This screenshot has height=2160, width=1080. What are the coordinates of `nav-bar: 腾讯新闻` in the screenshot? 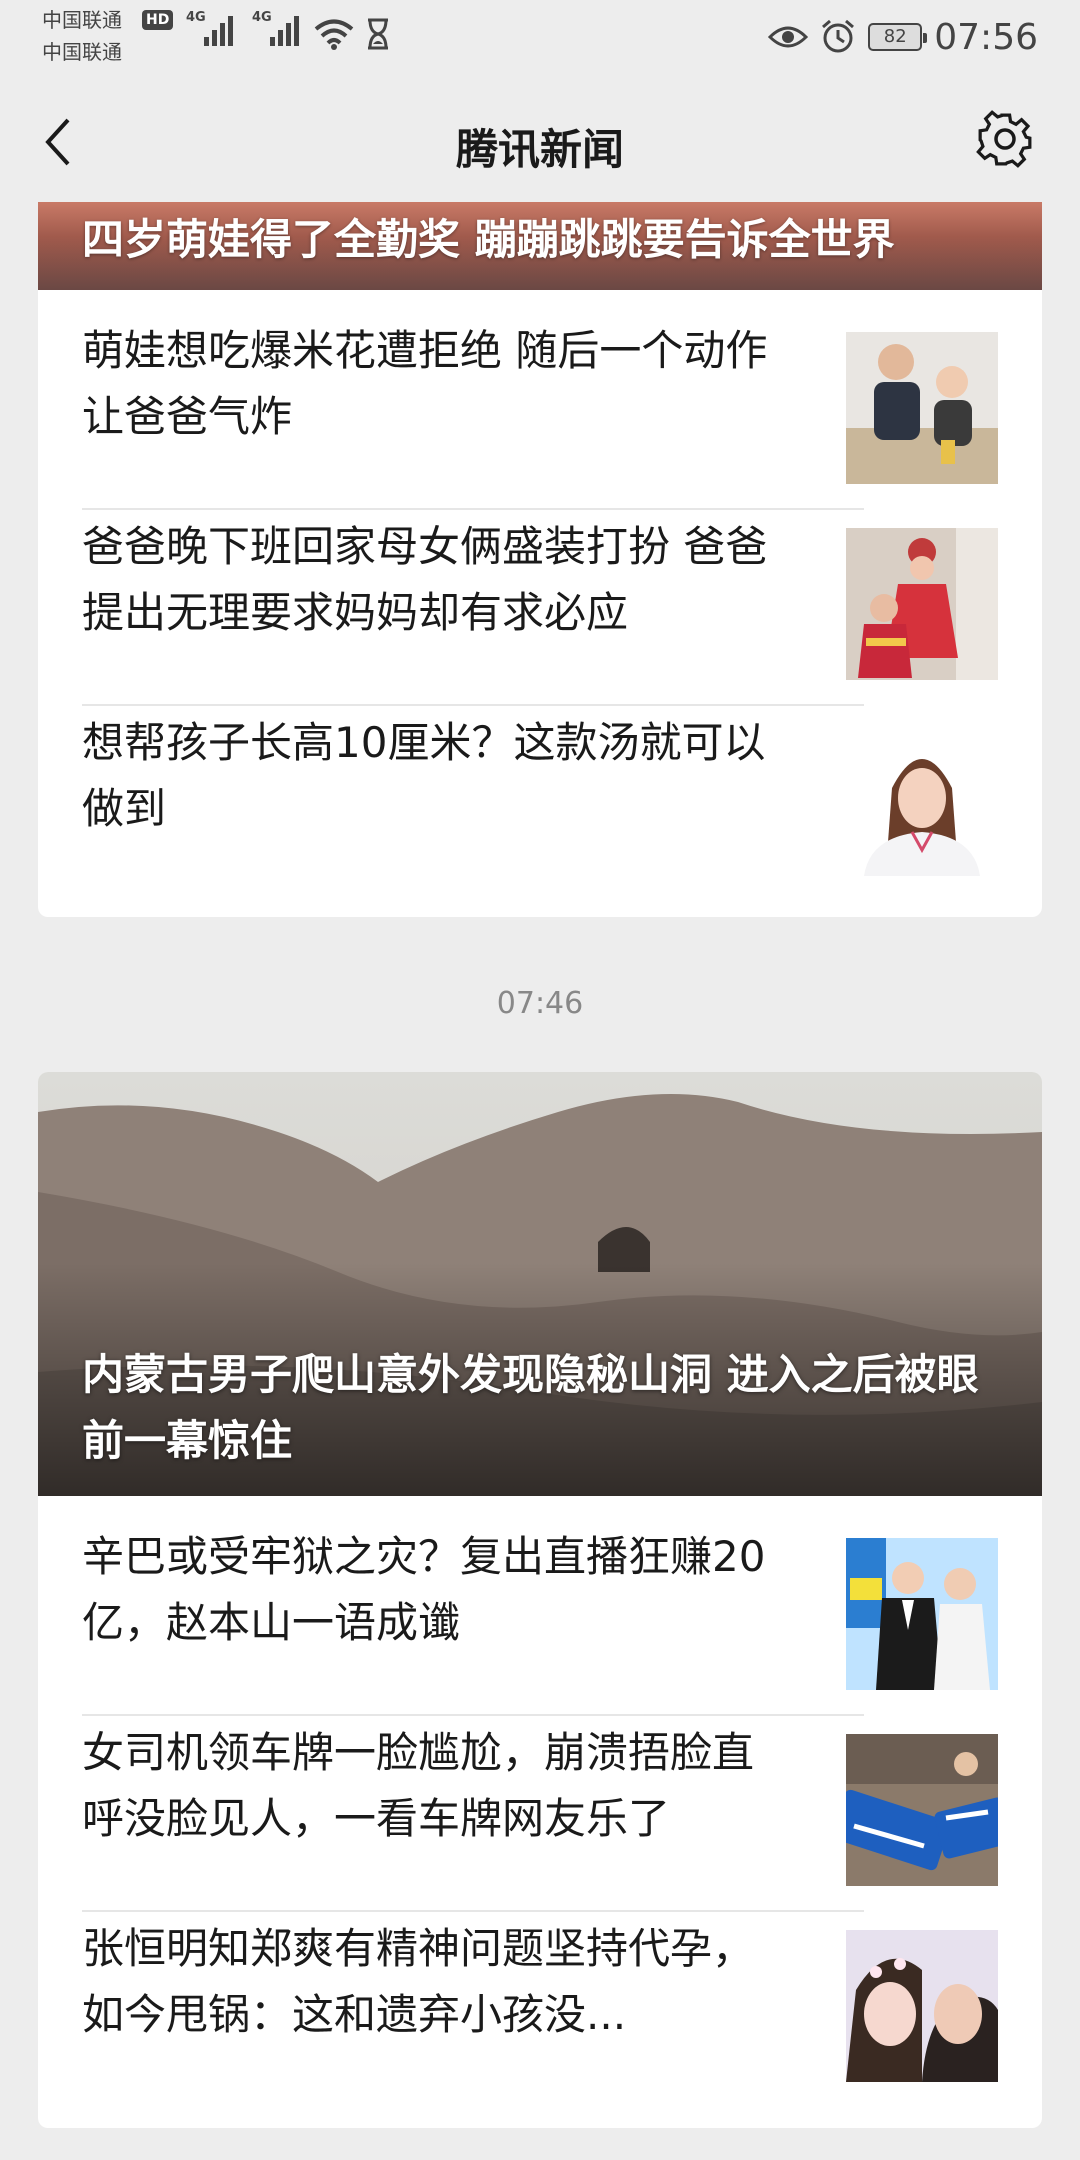 It's located at (540, 141).